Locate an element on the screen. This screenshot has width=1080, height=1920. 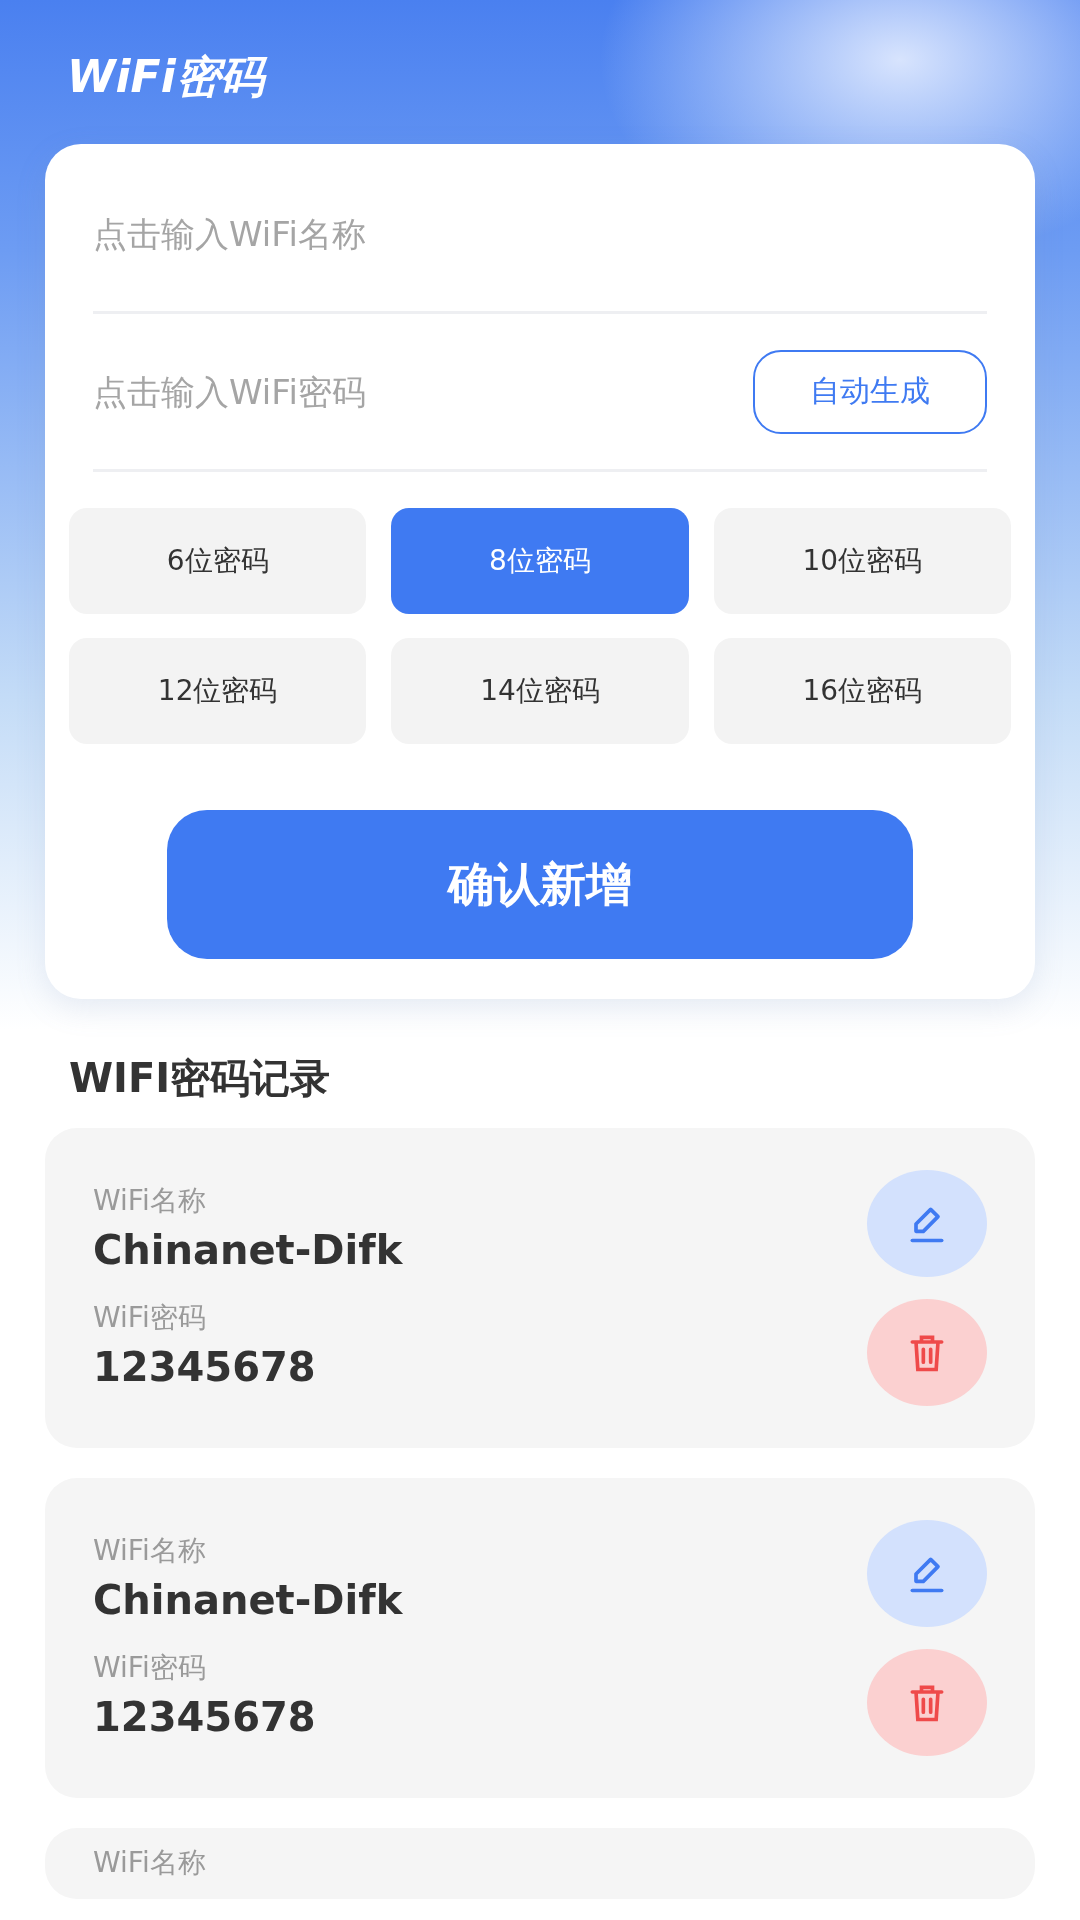
length-option: 10位密码 is located at coordinates (862, 561).